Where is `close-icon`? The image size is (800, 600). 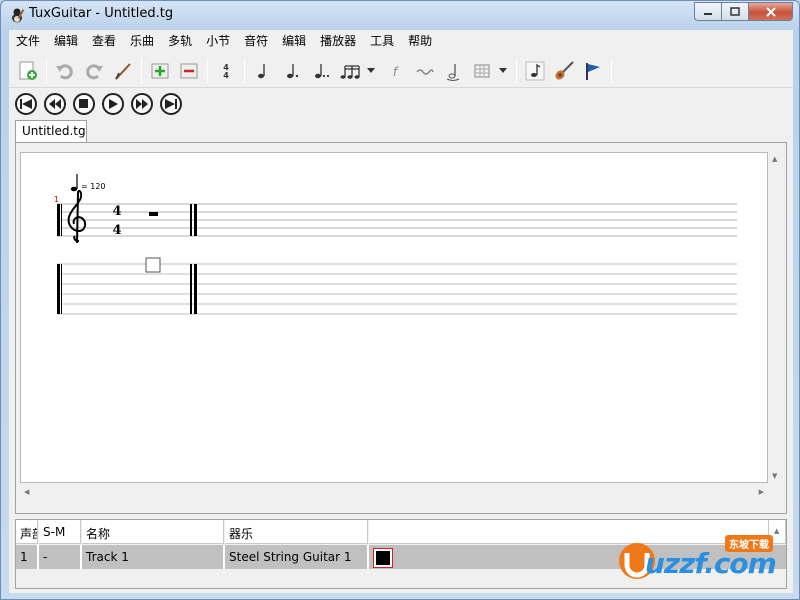 close-icon is located at coordinates (770, 11).